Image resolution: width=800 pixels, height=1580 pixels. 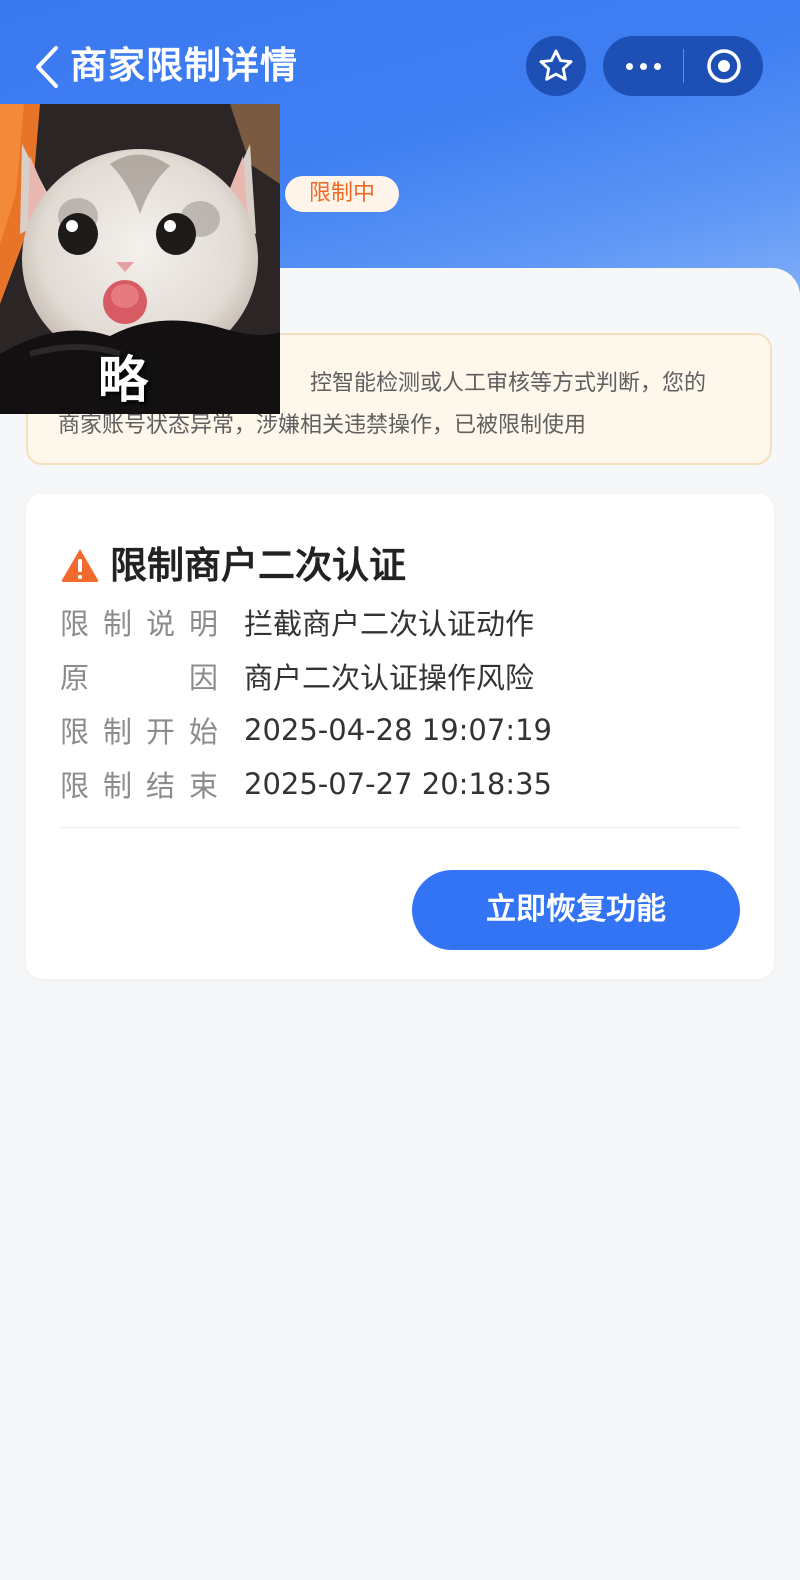 I want to click on row-value: 2025-07-27 20:18:35, so click(x=398, y=784).